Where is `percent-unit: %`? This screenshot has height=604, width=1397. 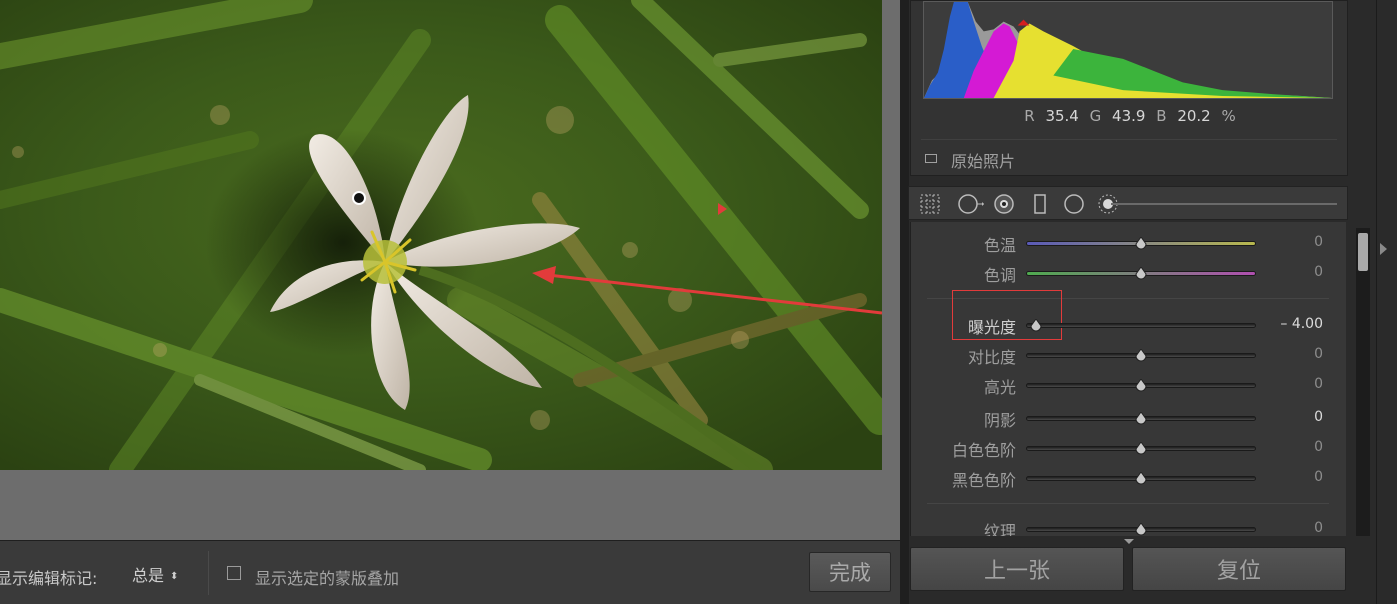
percent-unit: % is located at coordinates (1228, 116).